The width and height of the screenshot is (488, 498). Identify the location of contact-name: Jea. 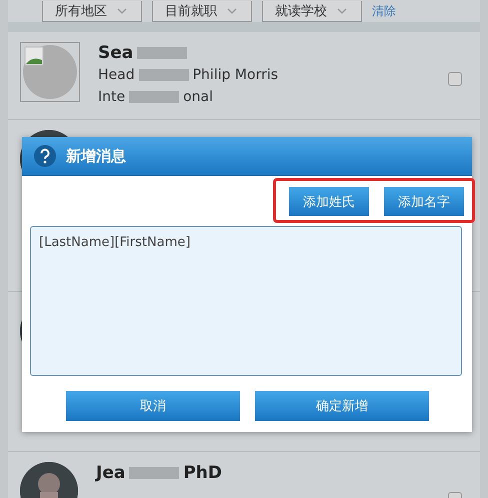
(111, 473).